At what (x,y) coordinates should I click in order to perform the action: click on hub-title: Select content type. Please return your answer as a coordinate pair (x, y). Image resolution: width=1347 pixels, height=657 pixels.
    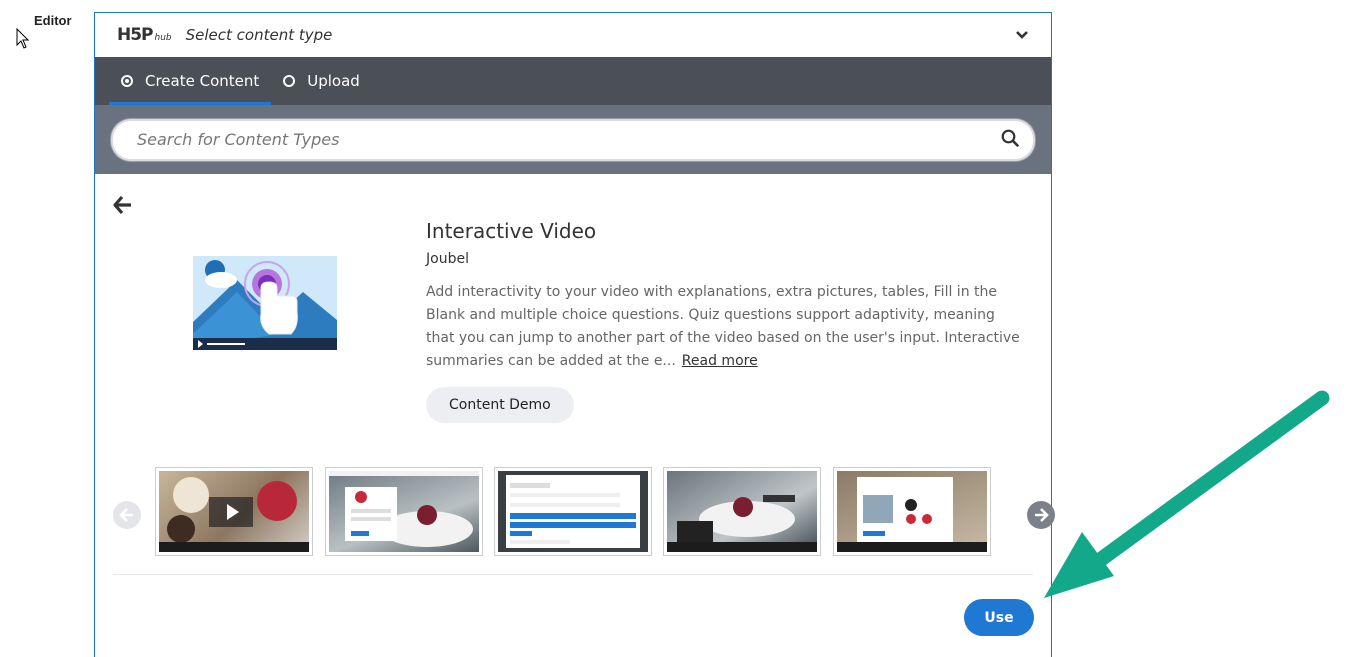
    Looking at the image, I should click on (259, 35).